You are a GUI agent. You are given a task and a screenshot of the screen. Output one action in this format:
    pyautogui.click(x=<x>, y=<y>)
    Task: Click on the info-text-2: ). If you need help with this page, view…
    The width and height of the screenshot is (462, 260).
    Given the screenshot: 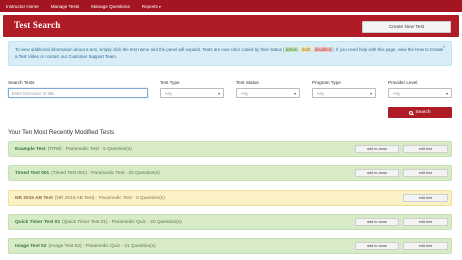 What is the action you would take?
    pyautogui.click(x=374, y=49)
    